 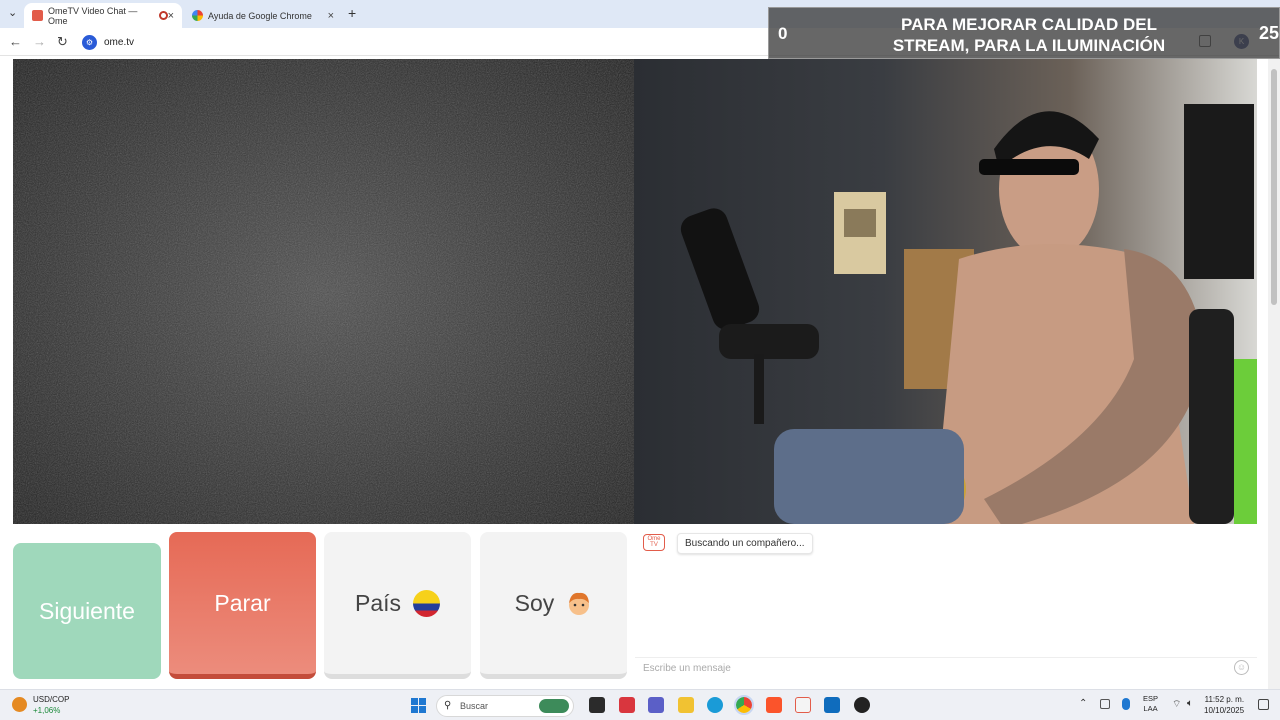 I want to click on next-label: Siguiente, so click(x=87, y=610).